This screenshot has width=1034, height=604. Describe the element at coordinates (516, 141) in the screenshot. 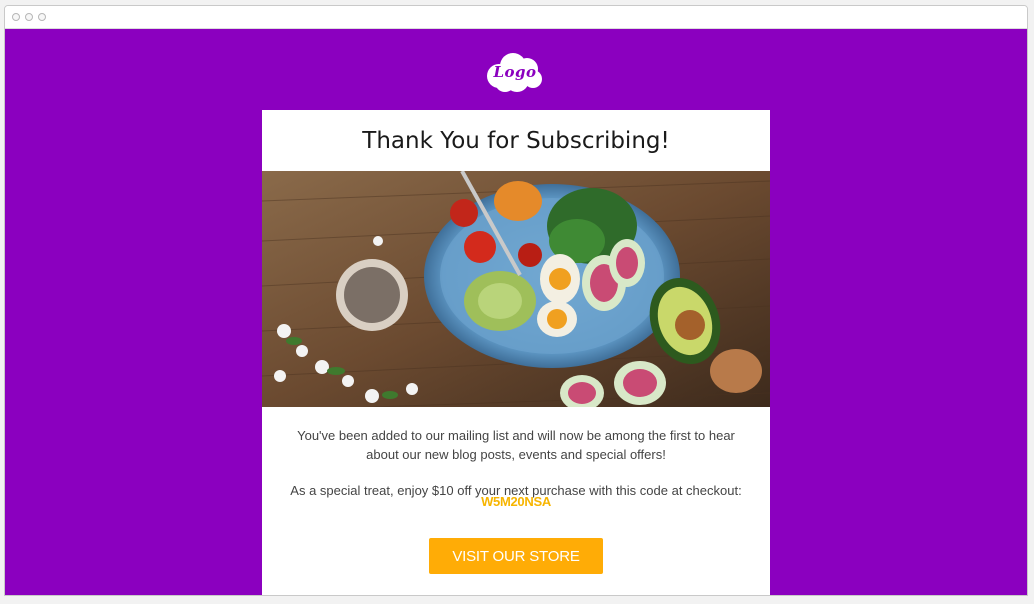

I see `card-title: Thank You for Subscribing!` at that location.